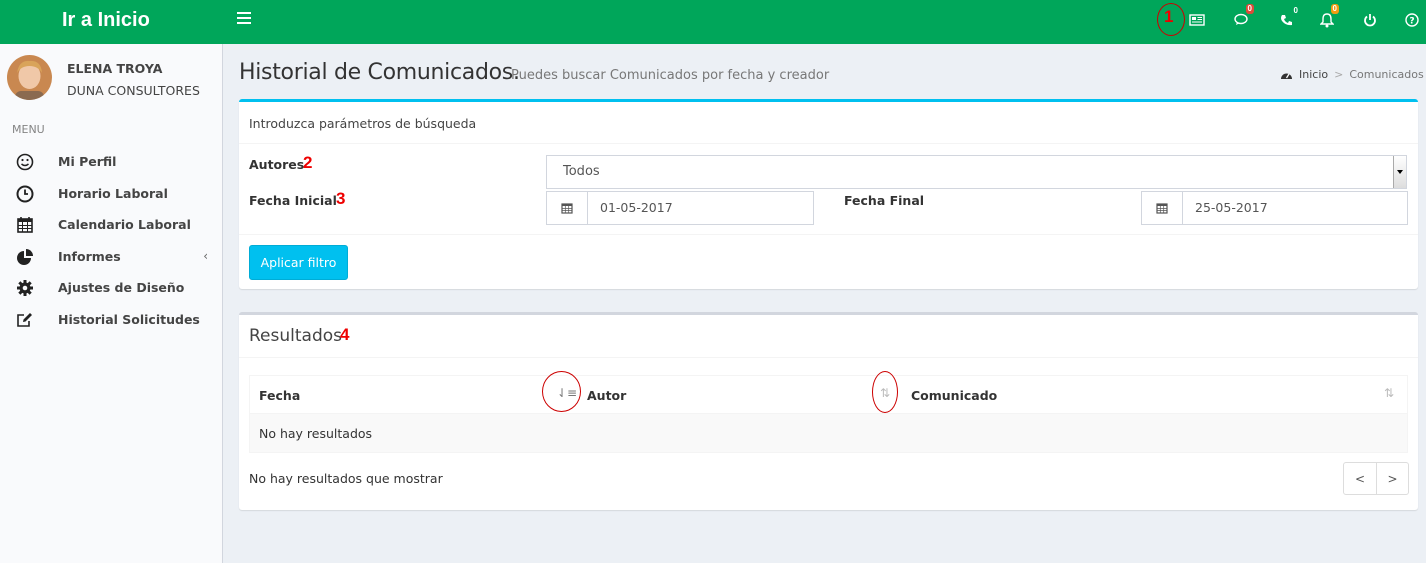 The height and width of the screenshot is (563, 1426). I want to click on sidebar-item-label: Calendario Laboral, so click(124, 224).